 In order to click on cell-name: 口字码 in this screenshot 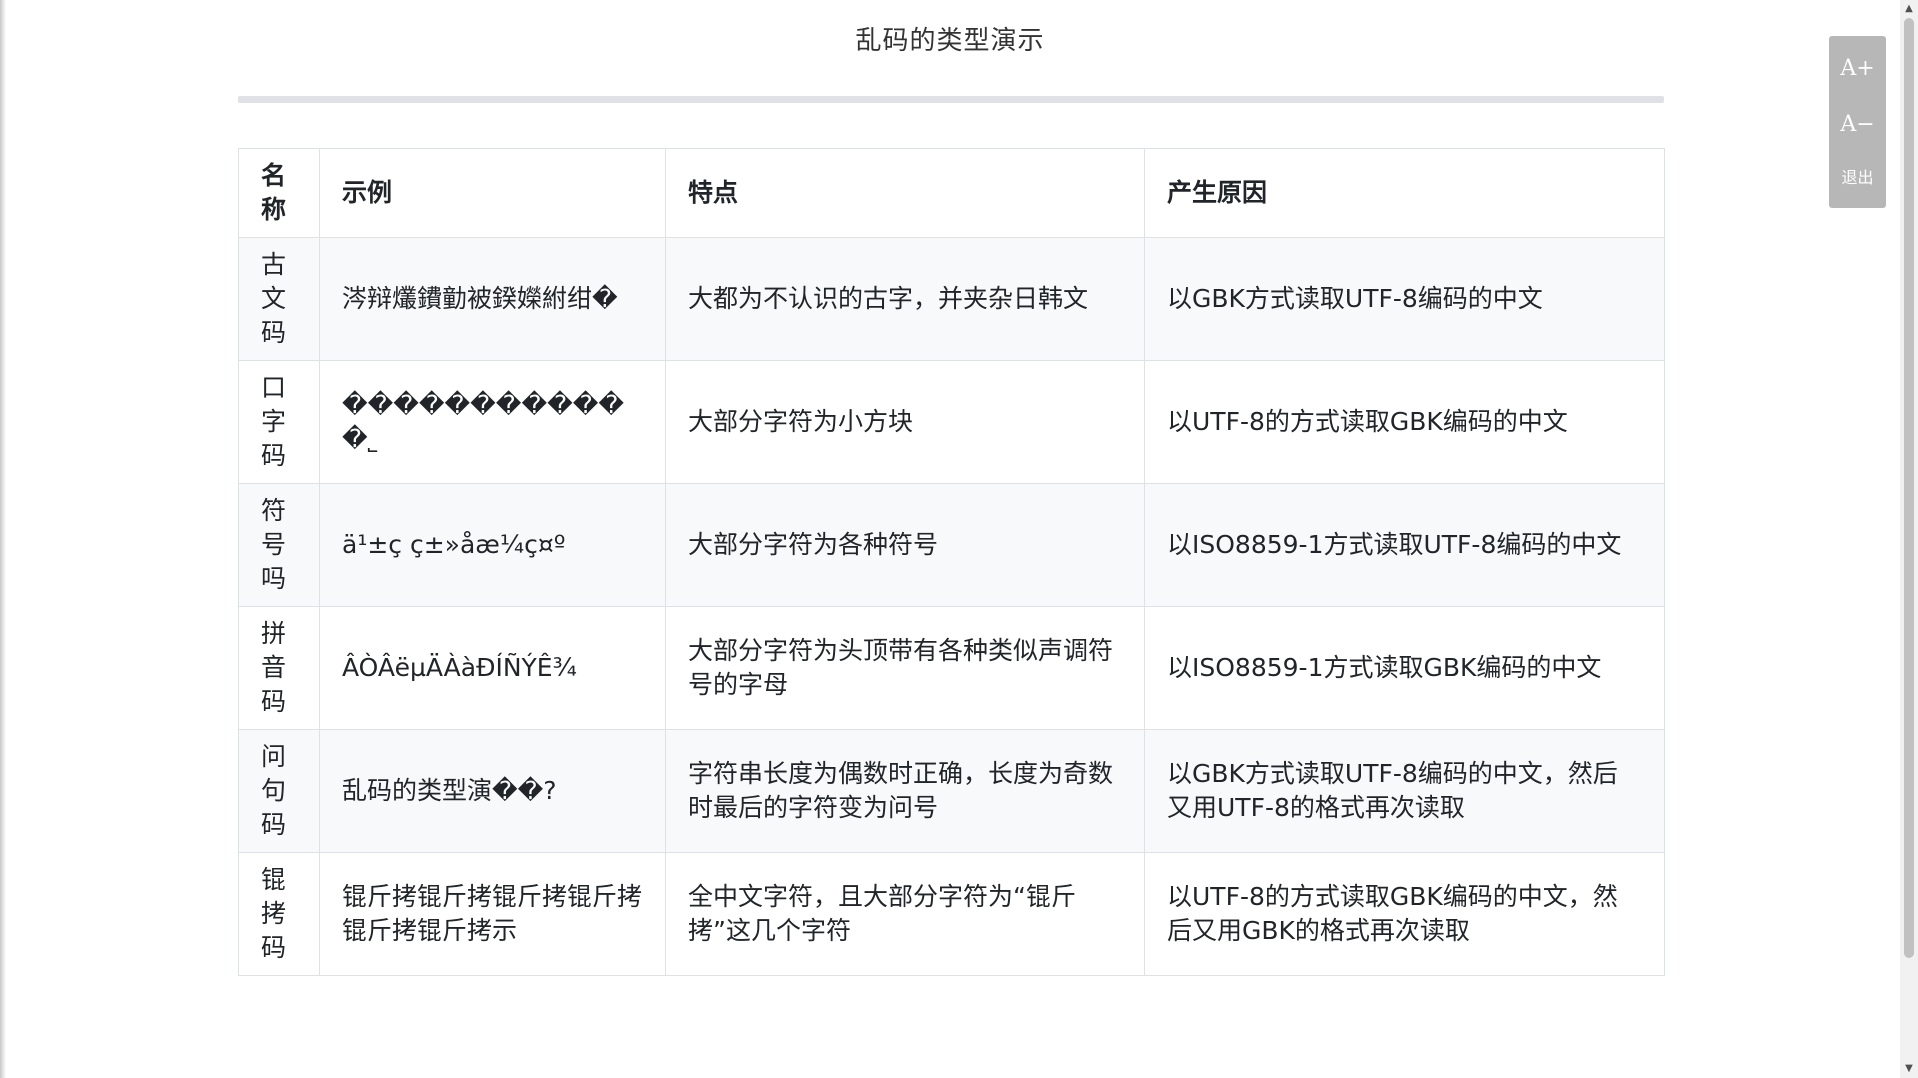, I will do `click(279, 422)`.